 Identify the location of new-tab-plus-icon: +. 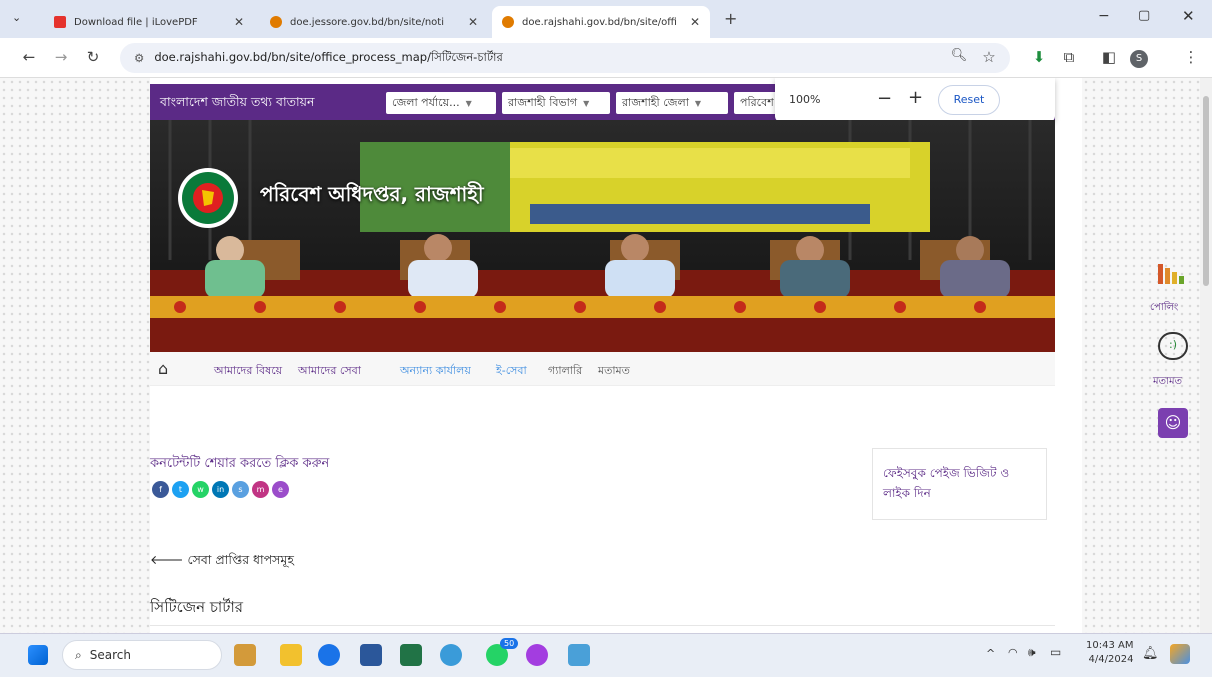
(730, 18).